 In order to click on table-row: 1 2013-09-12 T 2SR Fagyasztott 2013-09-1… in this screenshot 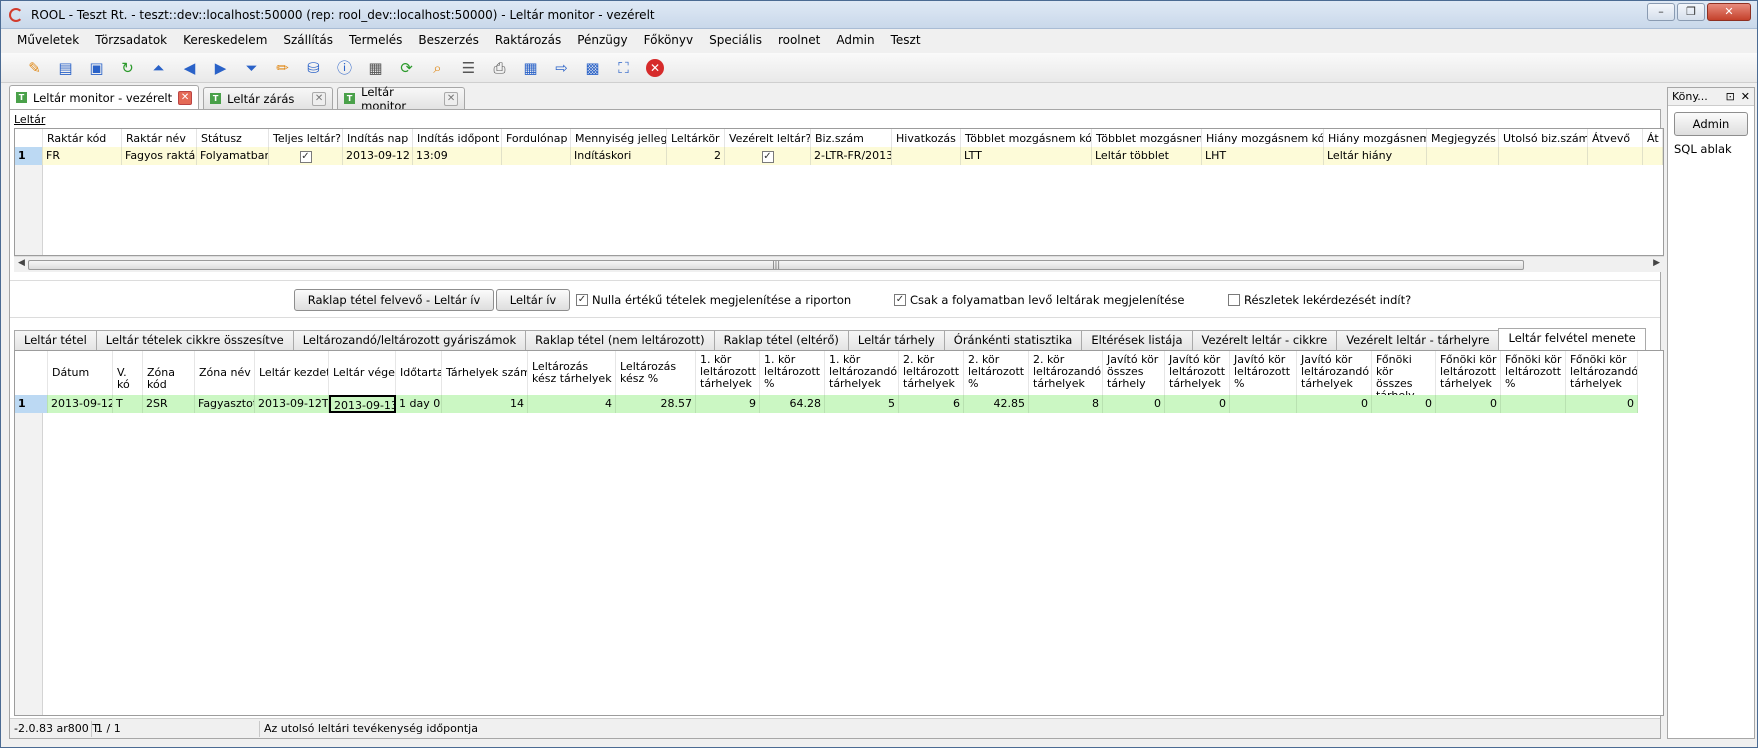, I will do `click(826, 404)`.